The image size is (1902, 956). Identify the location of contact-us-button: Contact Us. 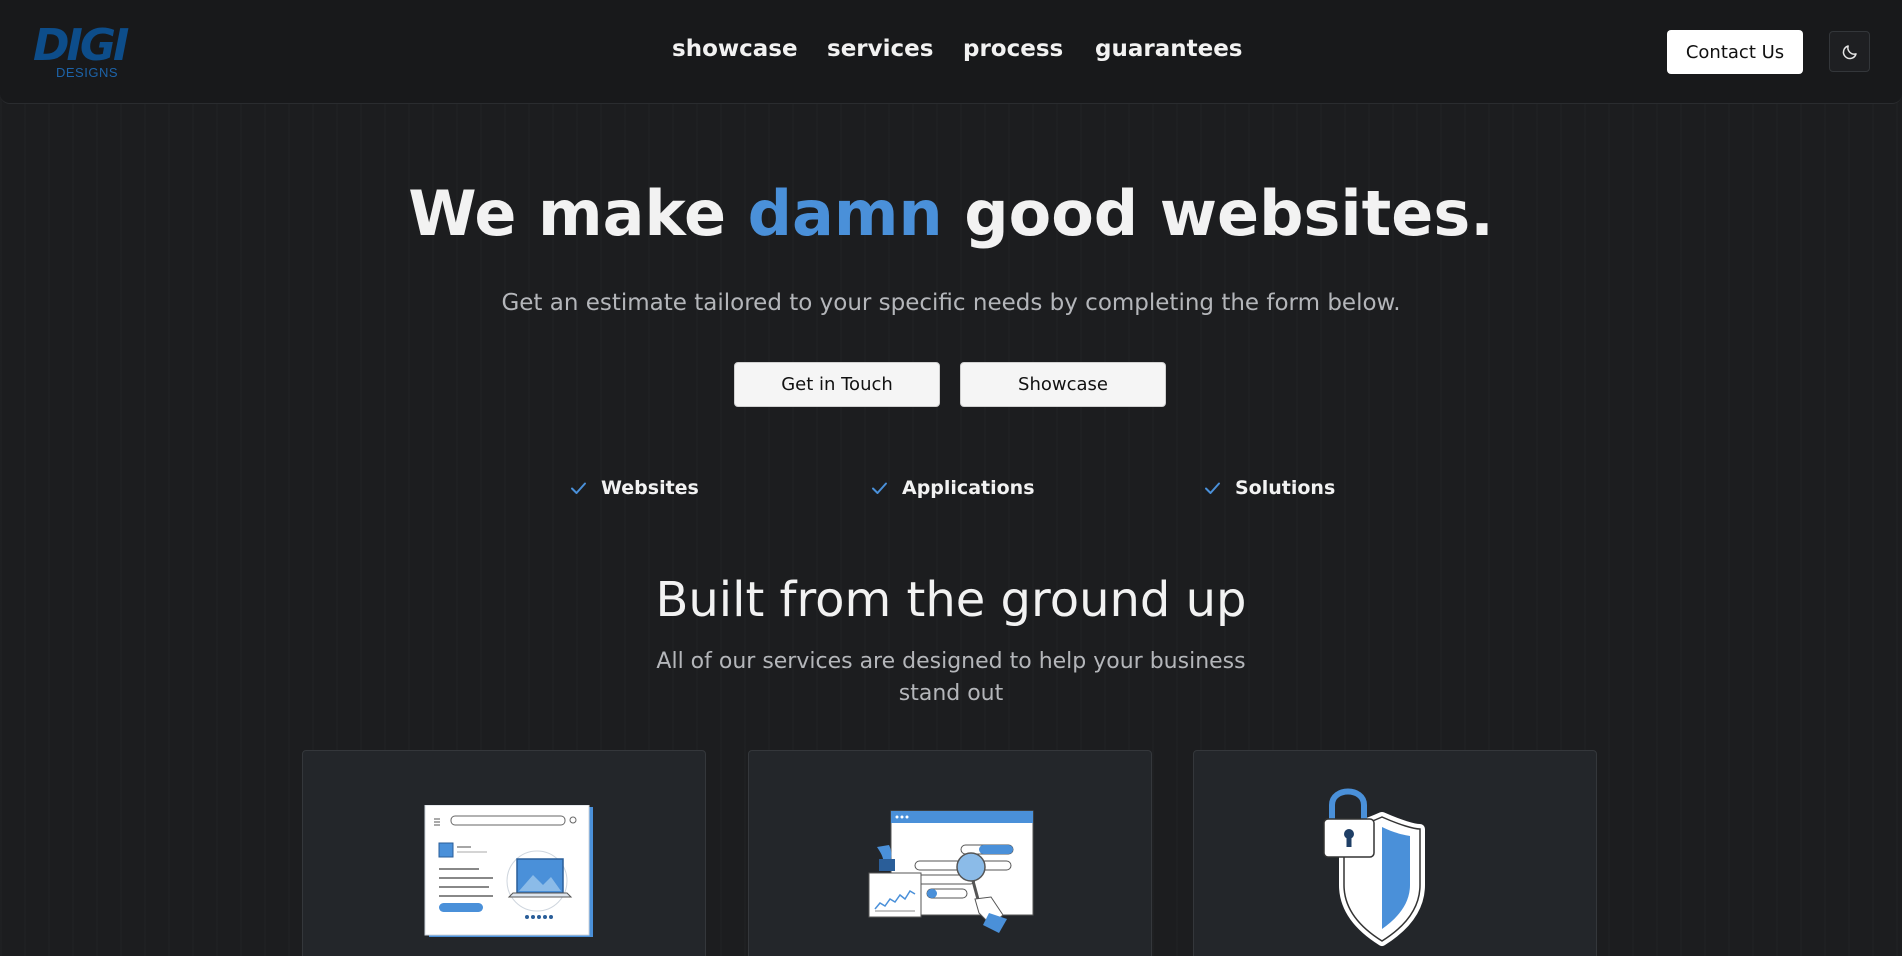
(1735, 52).